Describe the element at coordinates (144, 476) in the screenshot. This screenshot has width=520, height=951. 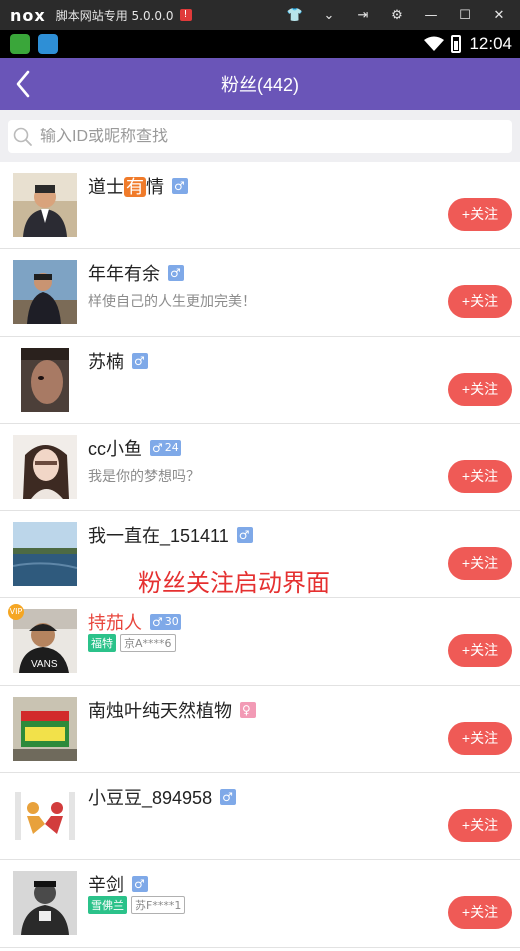
I see `user-signature: 我是你的梦想吗？` at that location.